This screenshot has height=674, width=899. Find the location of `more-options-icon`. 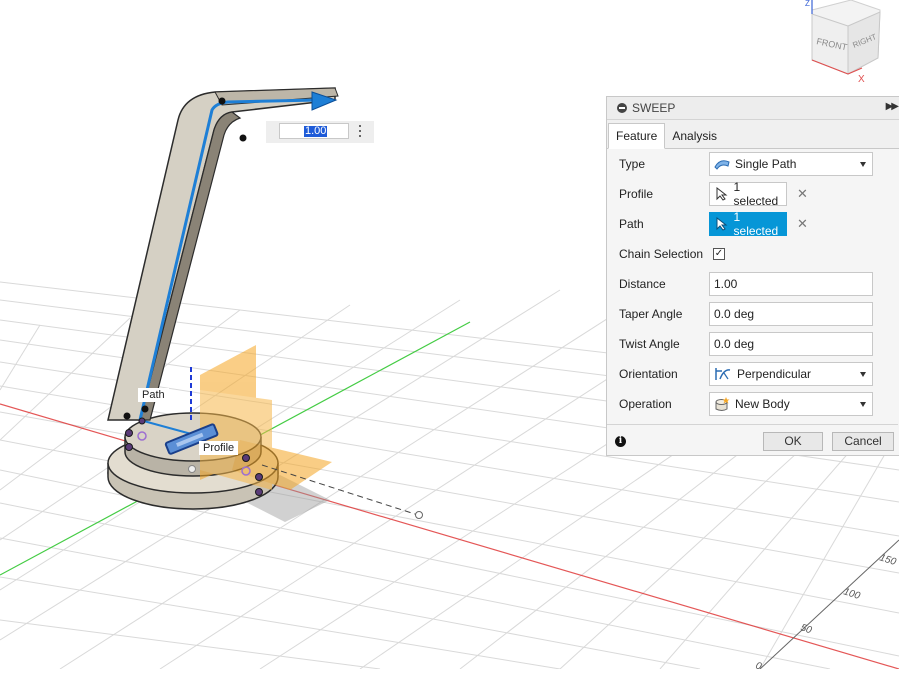

more-options-icon is located at coordinates (360, 132).